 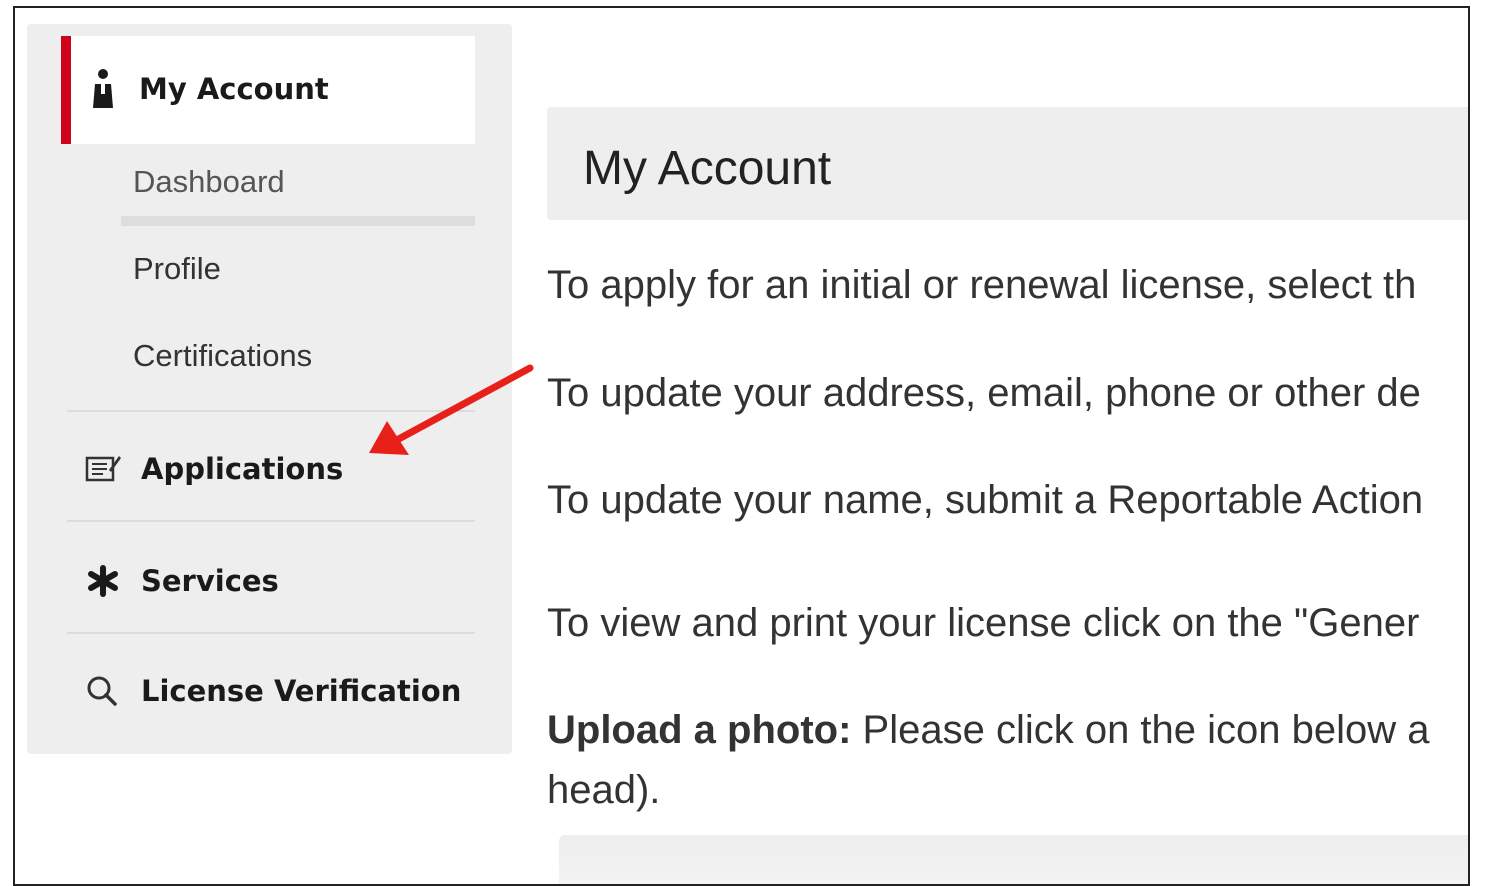 I want to click on sidebar-item-my-account: My Account, so click(x=268, y=90).